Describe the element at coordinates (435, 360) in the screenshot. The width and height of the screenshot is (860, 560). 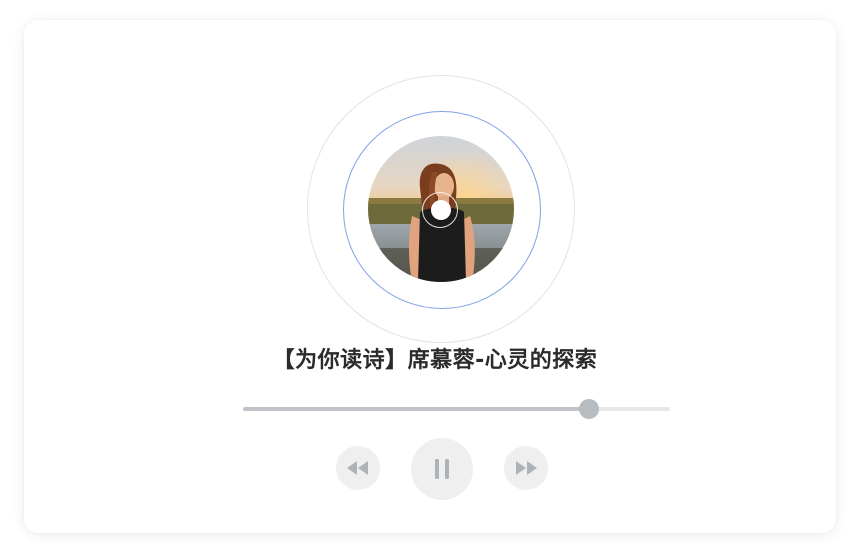
I see `track-title: 【为你读诗】席慕蓉-心灵的探索` at that location.